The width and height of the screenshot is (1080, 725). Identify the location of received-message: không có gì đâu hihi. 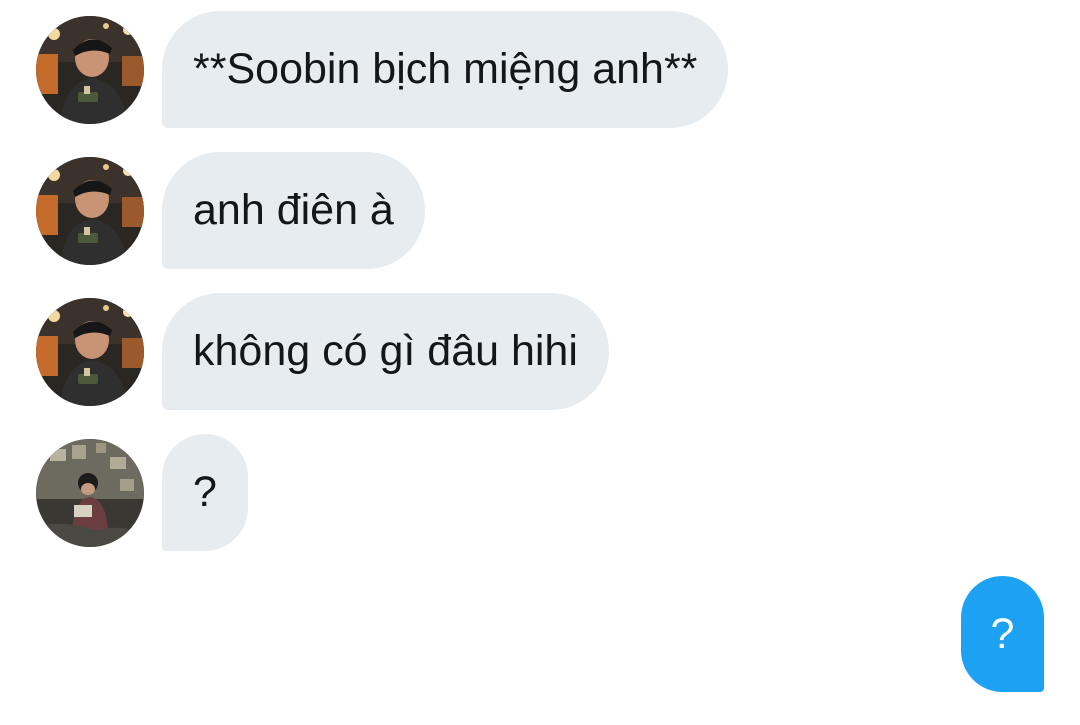
(322, 351).